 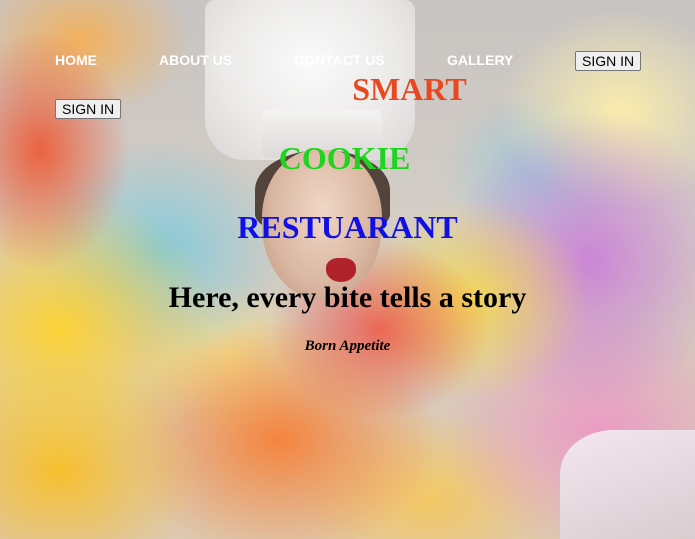 What do you see at coordinates (347, 297) in the screenshot?
I see `hero-tagline: Here, every bite tells a story` at bounding box center [347, 297].